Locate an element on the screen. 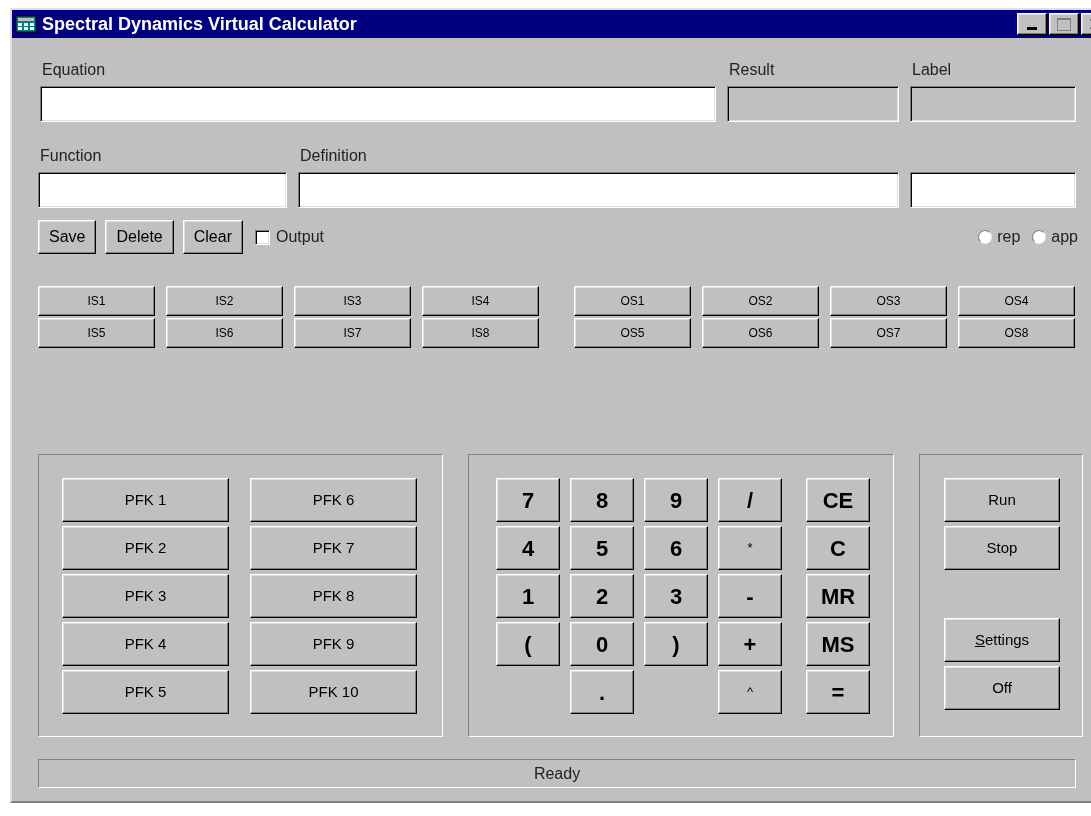 This screenshot has height=816, width=1091. button: PFK 6 is located at coordinates (333, 500).